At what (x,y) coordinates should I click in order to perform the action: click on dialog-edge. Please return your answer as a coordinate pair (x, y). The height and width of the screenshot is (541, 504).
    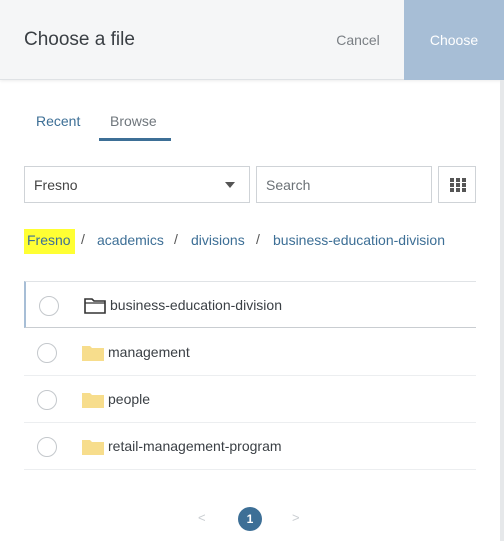
    Looking at the image, I should click on (502, 310).